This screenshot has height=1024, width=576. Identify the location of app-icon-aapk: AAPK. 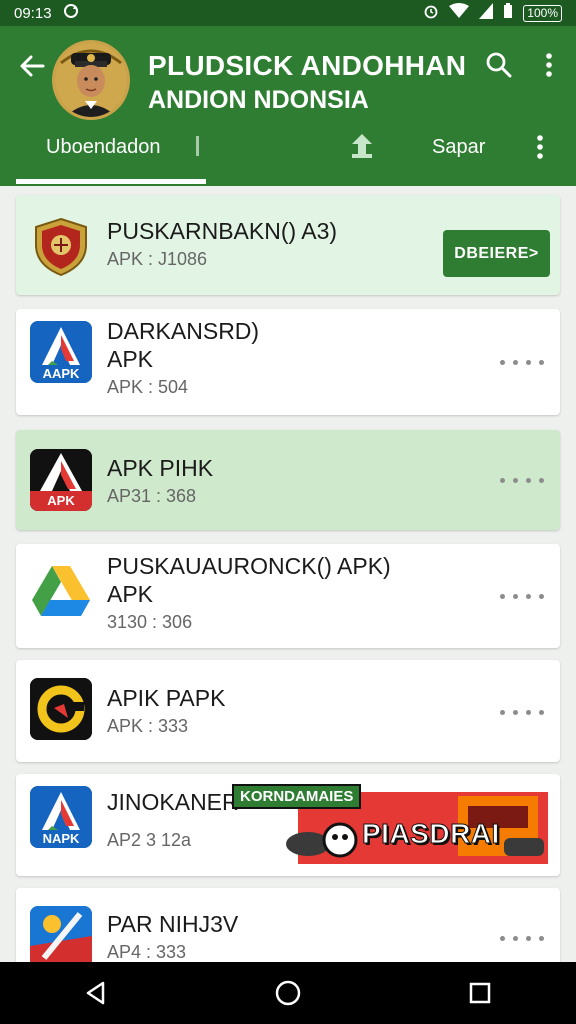
(61, 352).